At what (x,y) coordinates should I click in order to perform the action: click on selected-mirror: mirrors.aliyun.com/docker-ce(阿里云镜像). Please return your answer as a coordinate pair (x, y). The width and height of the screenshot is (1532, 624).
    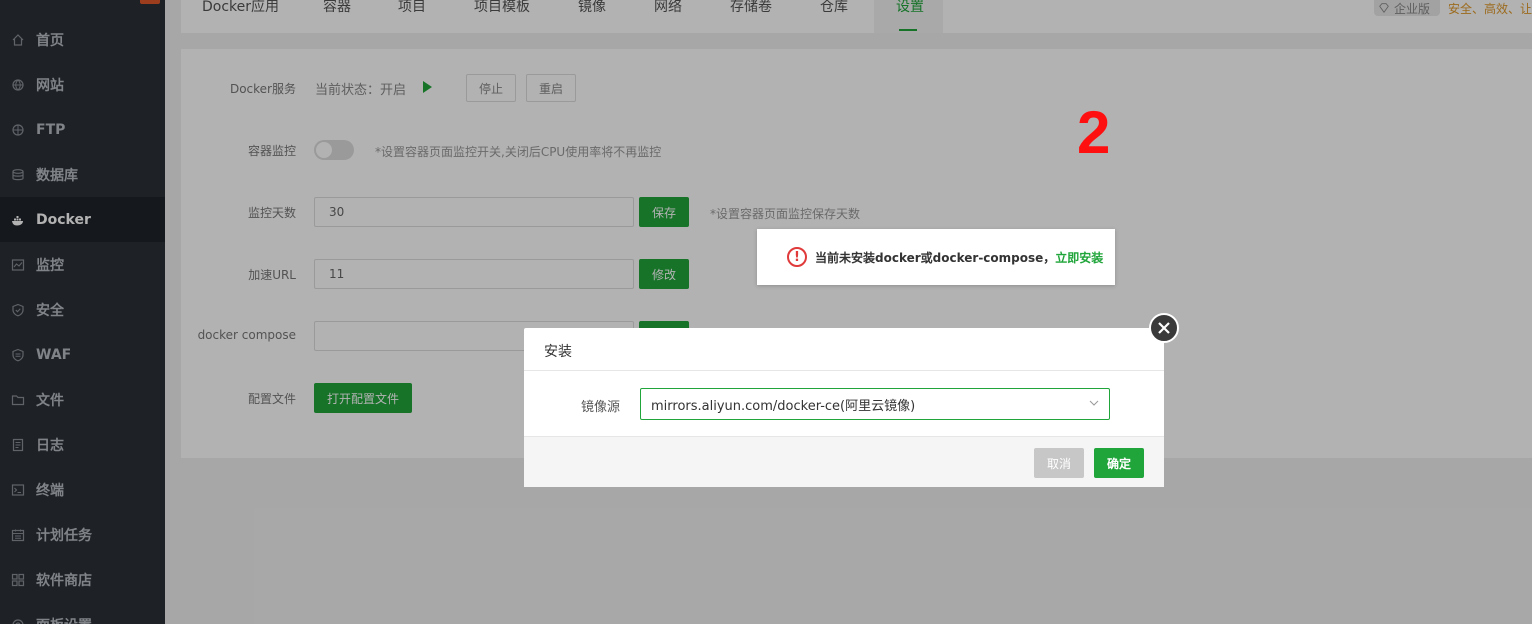
    Looking at the image, I should click on (783, 406).